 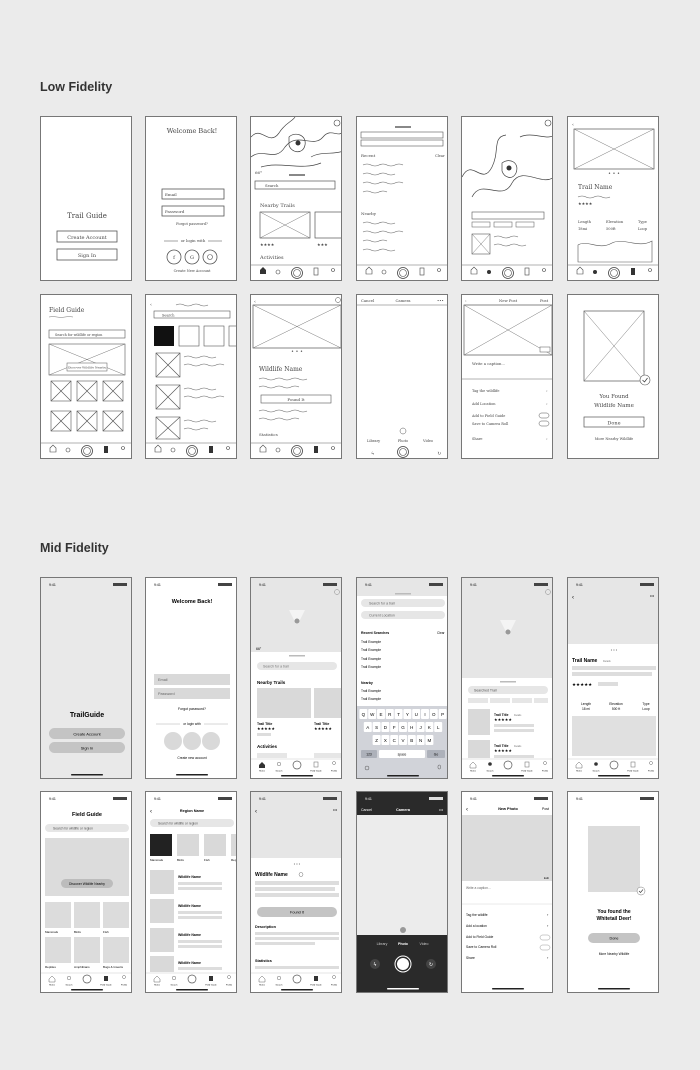 I want to click on lofi-save-camera-roll-row: Save to Camera Roll, so click(x=490, y=424).